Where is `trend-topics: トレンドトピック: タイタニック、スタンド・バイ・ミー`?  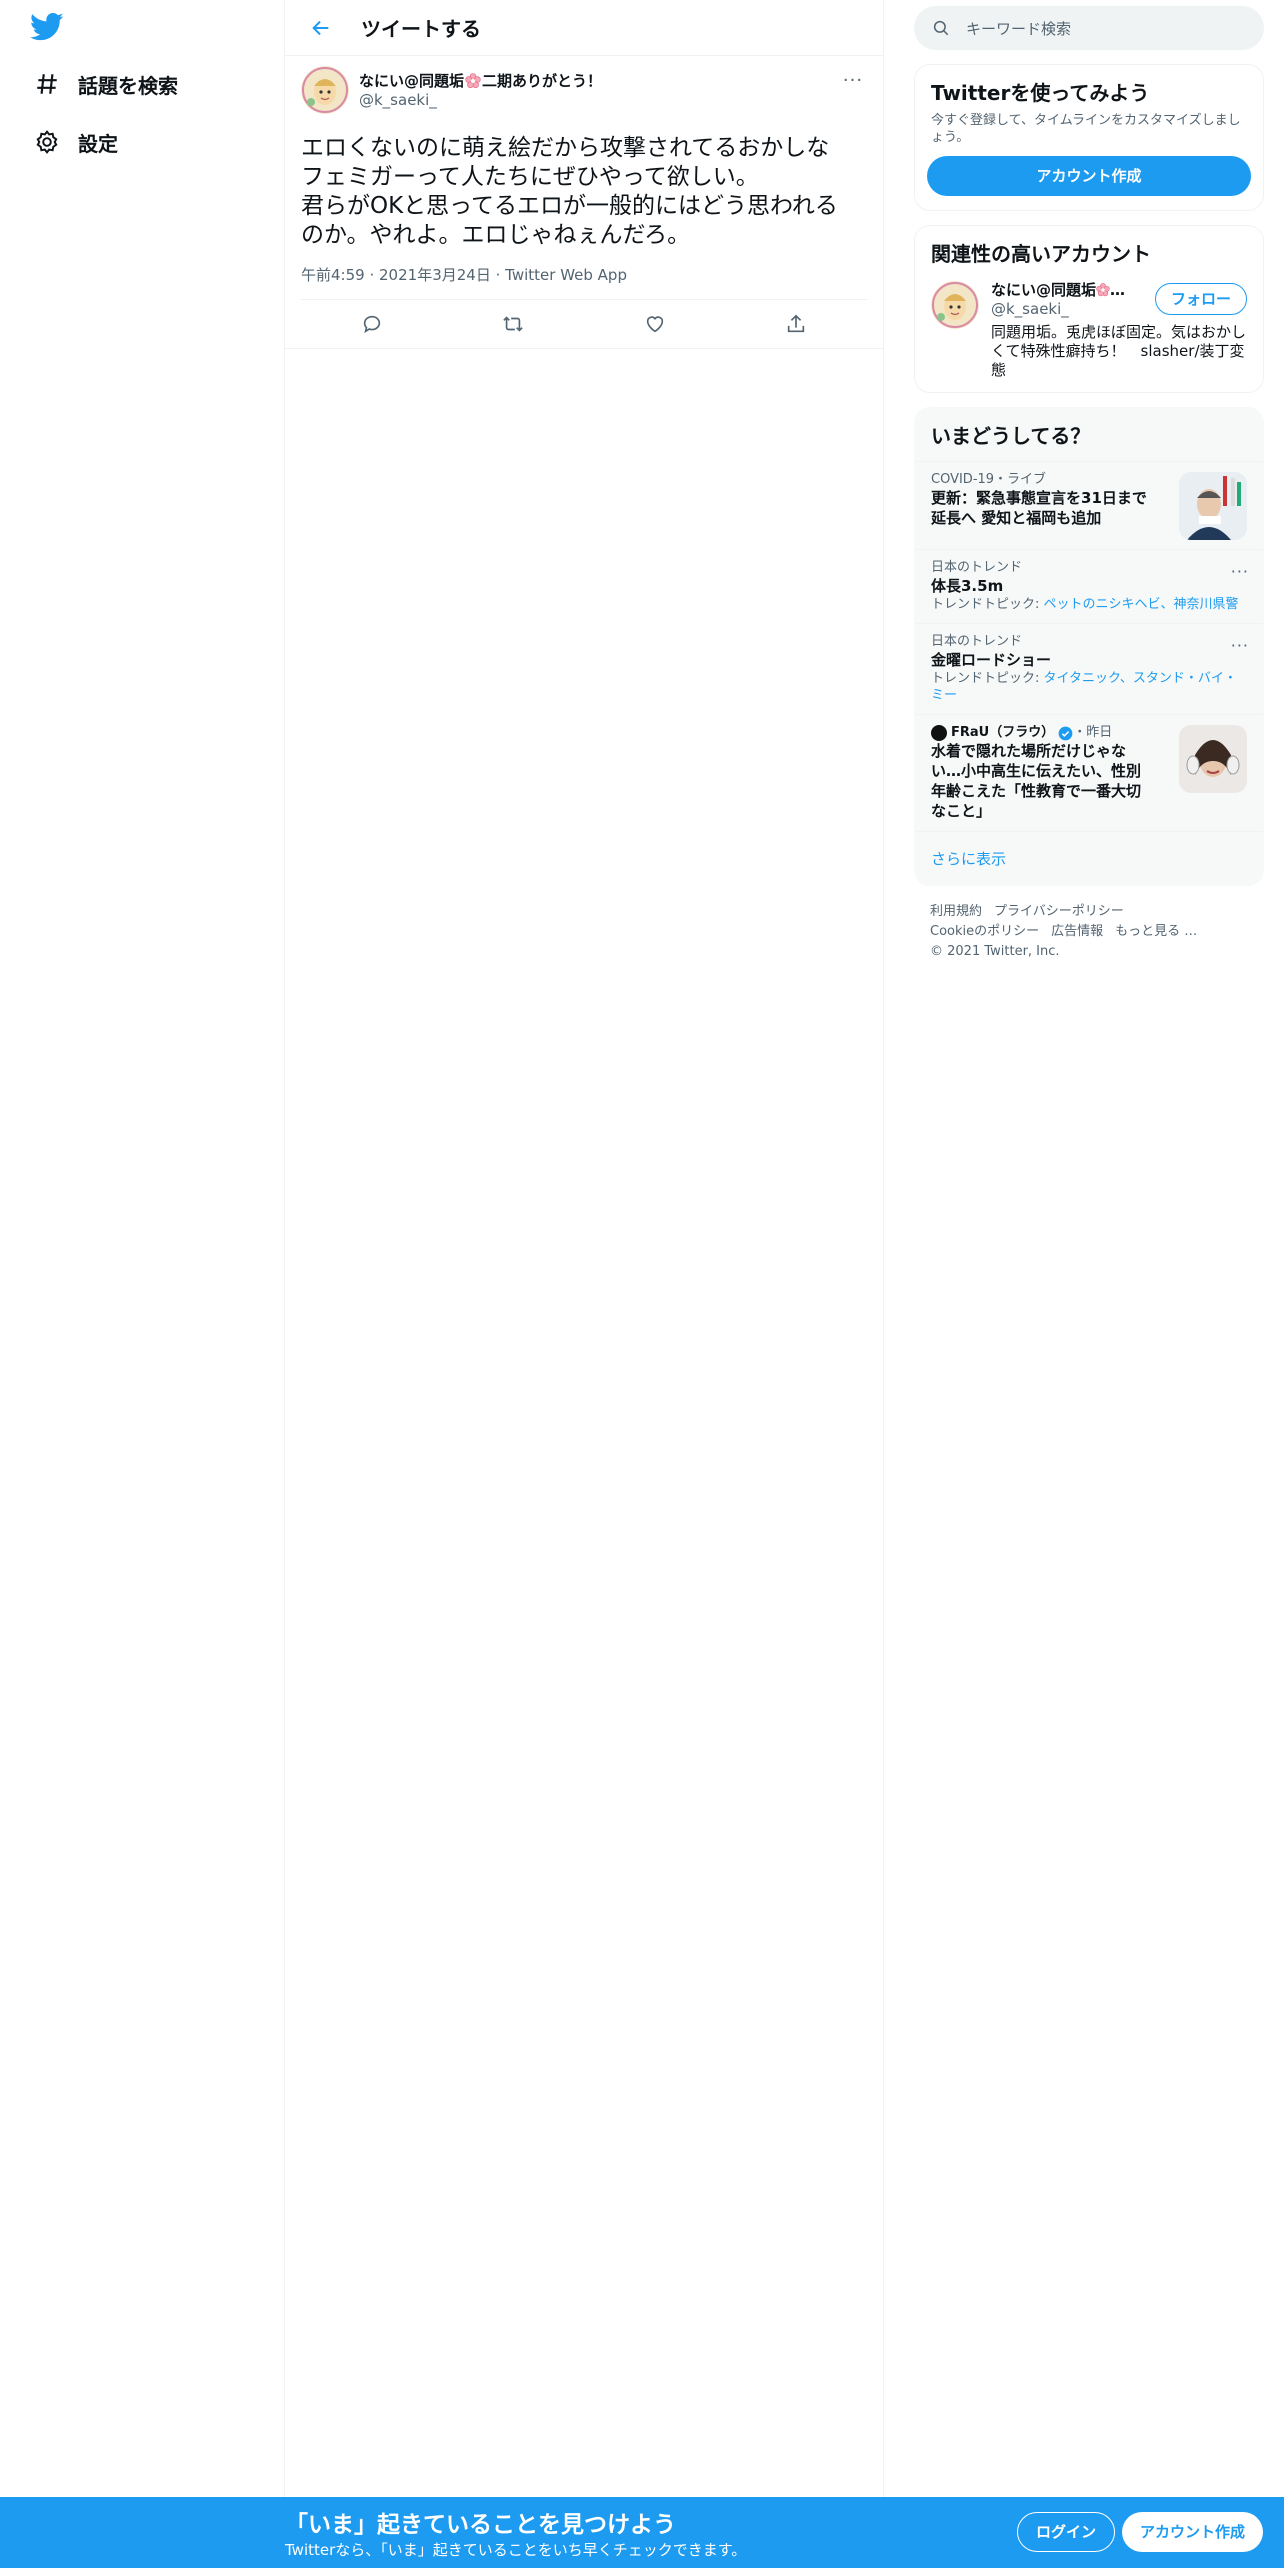 trend-topics: トレンドトピック: タイタニック、スタンド・バイ・ミー is located at coordinates (1089, 687).